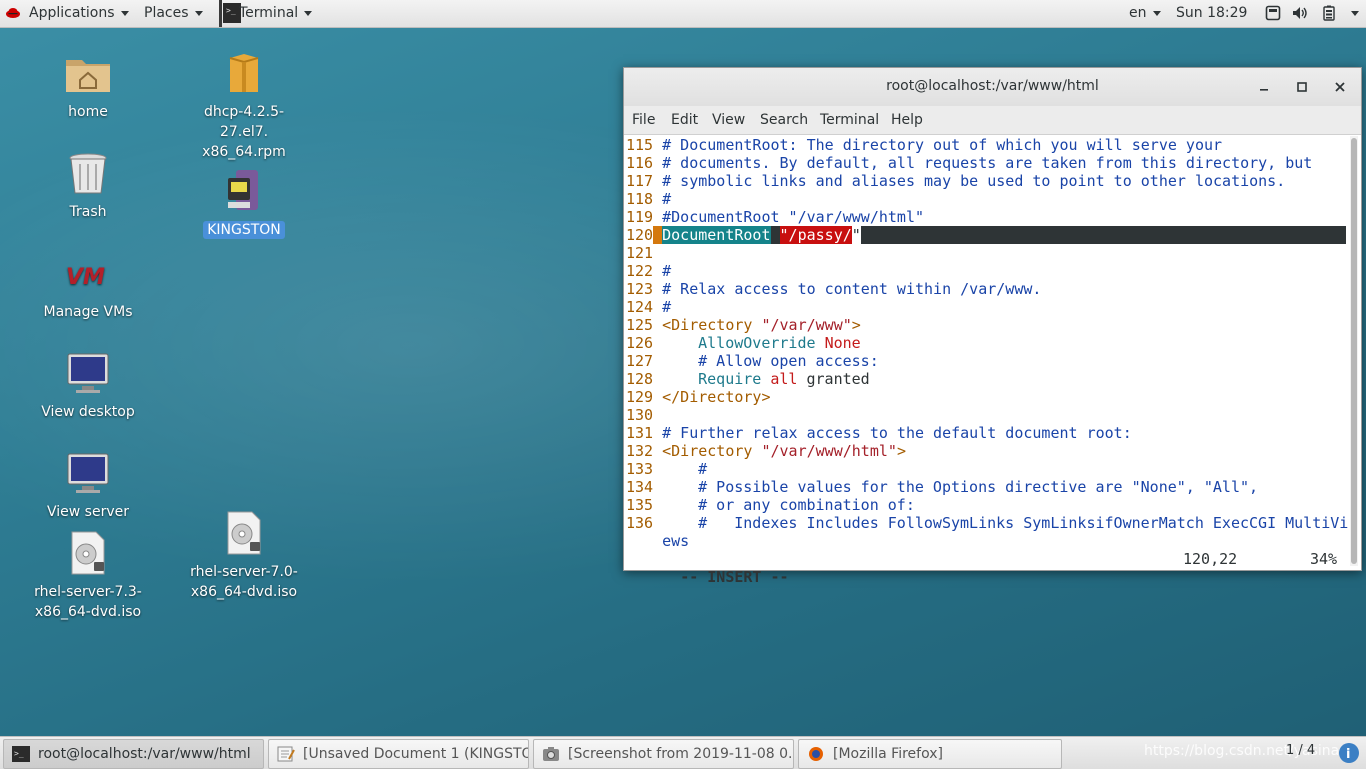  I want to click on desktop-icon-manage-vms: VM Manage VMs, so click(88, 286).